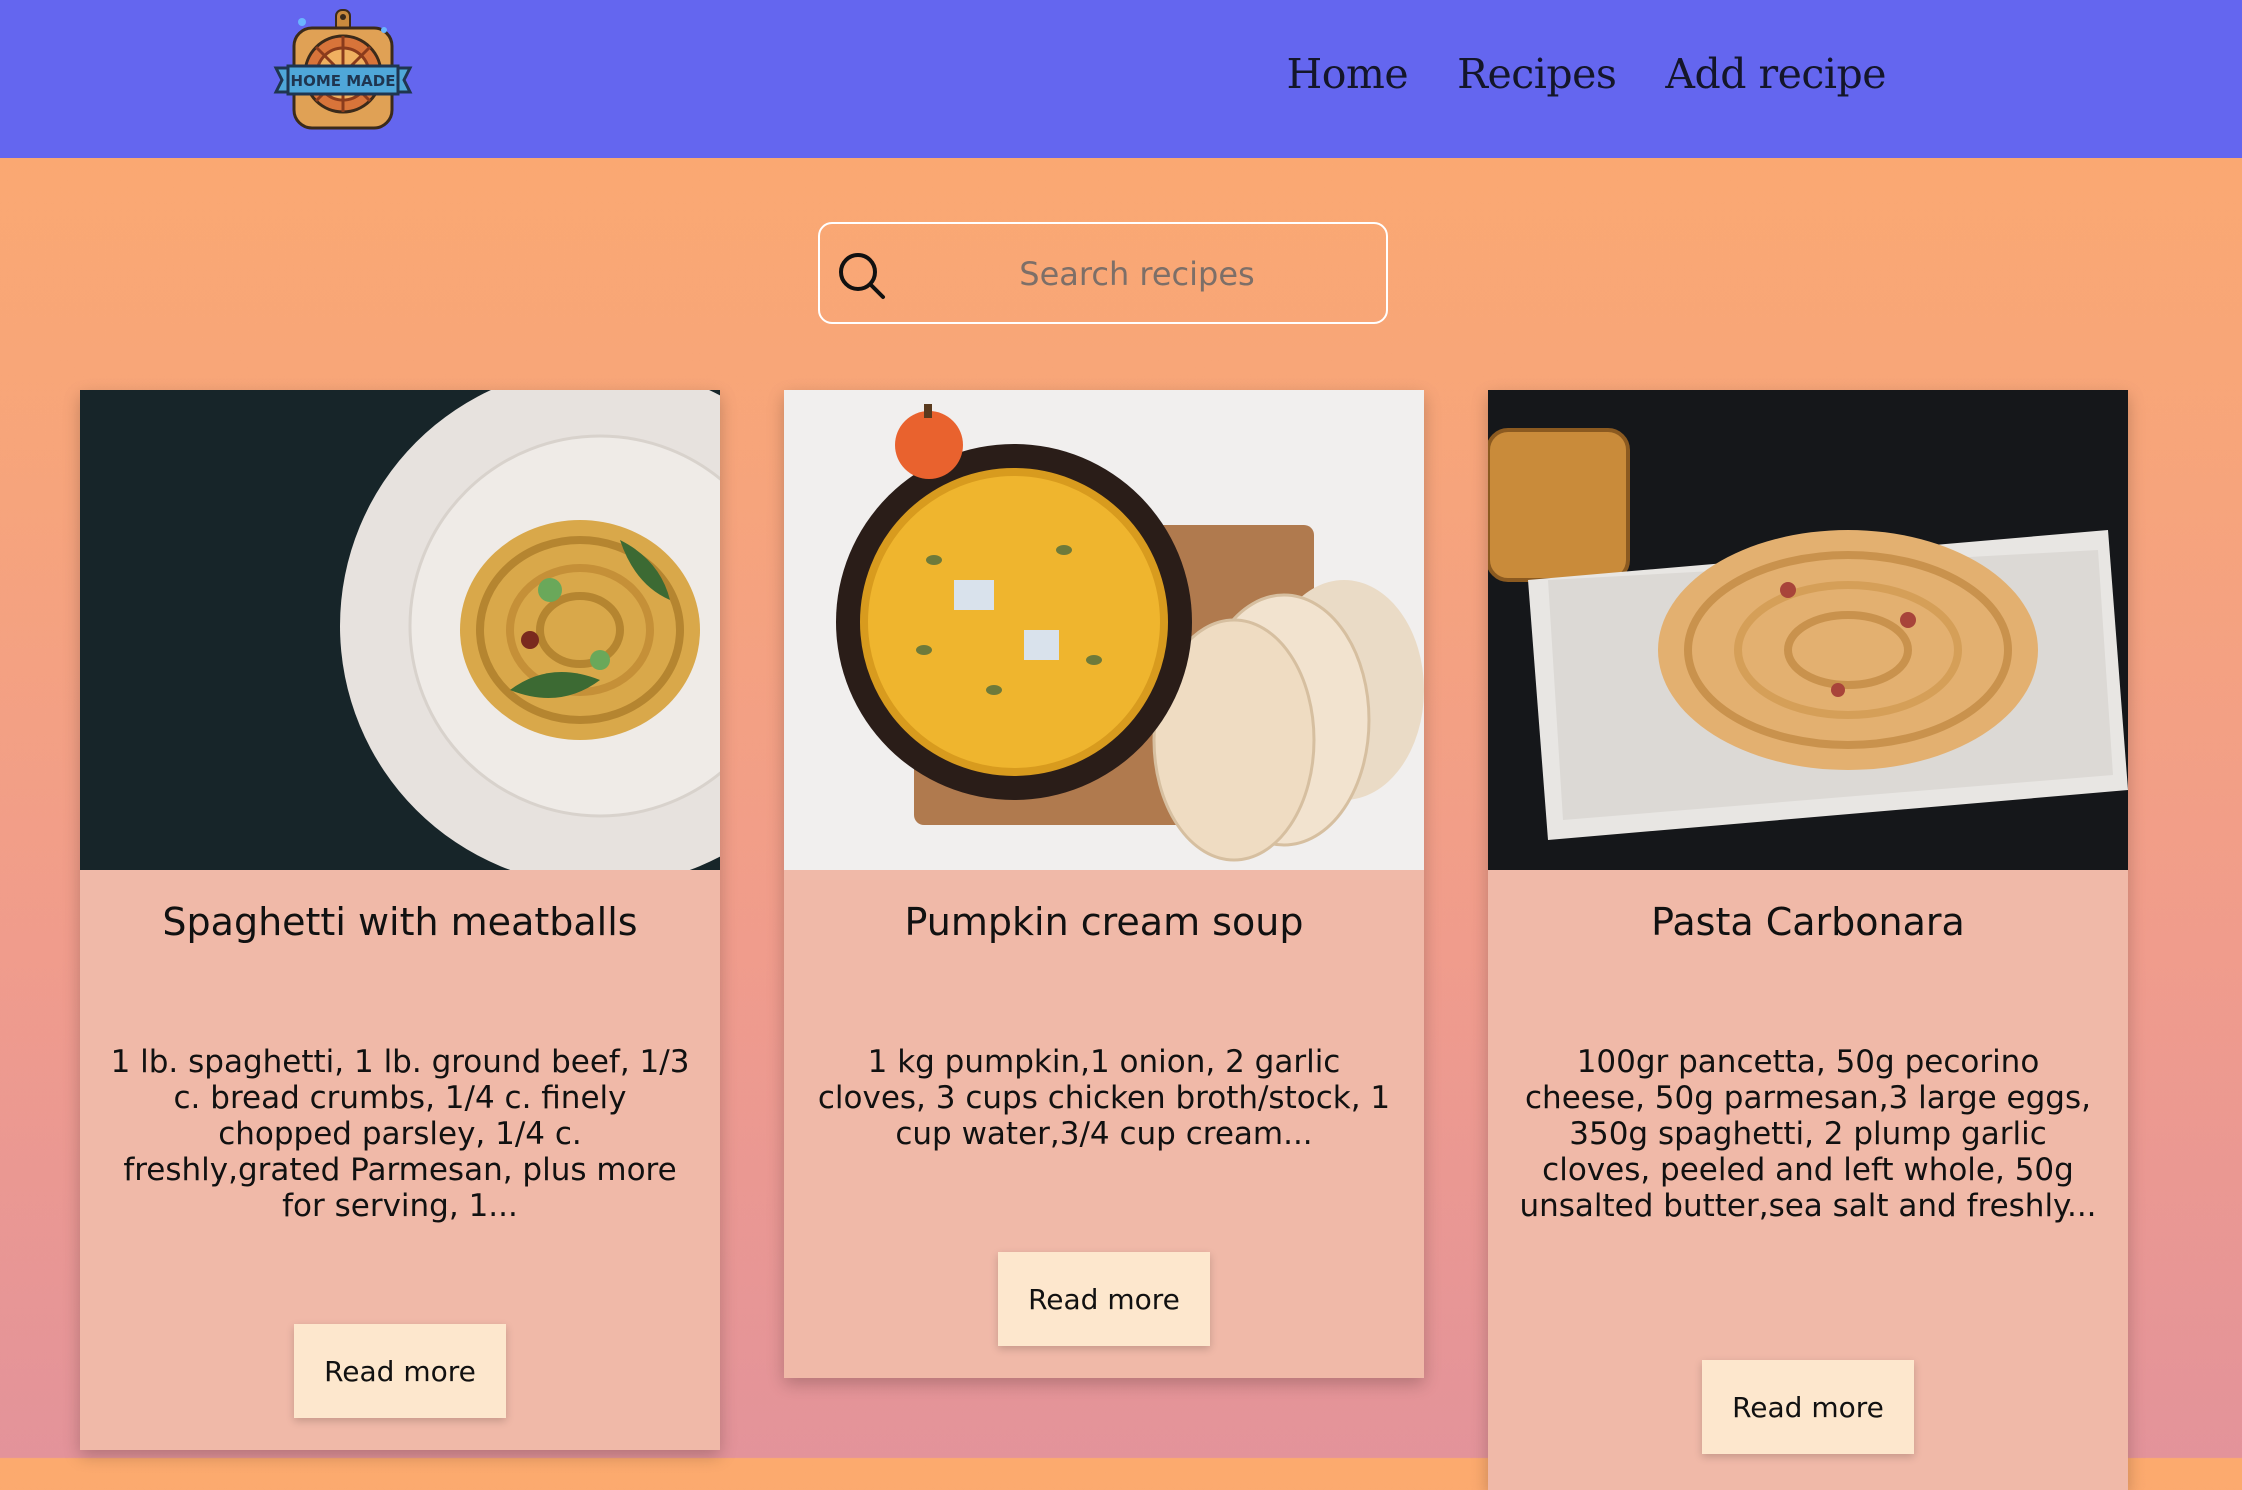 The image size is (2242, 1490). Describe the element at coordinates (1808, 922) in the screenshot. I see `recipe-title: Pasta Carbonara` at that location.